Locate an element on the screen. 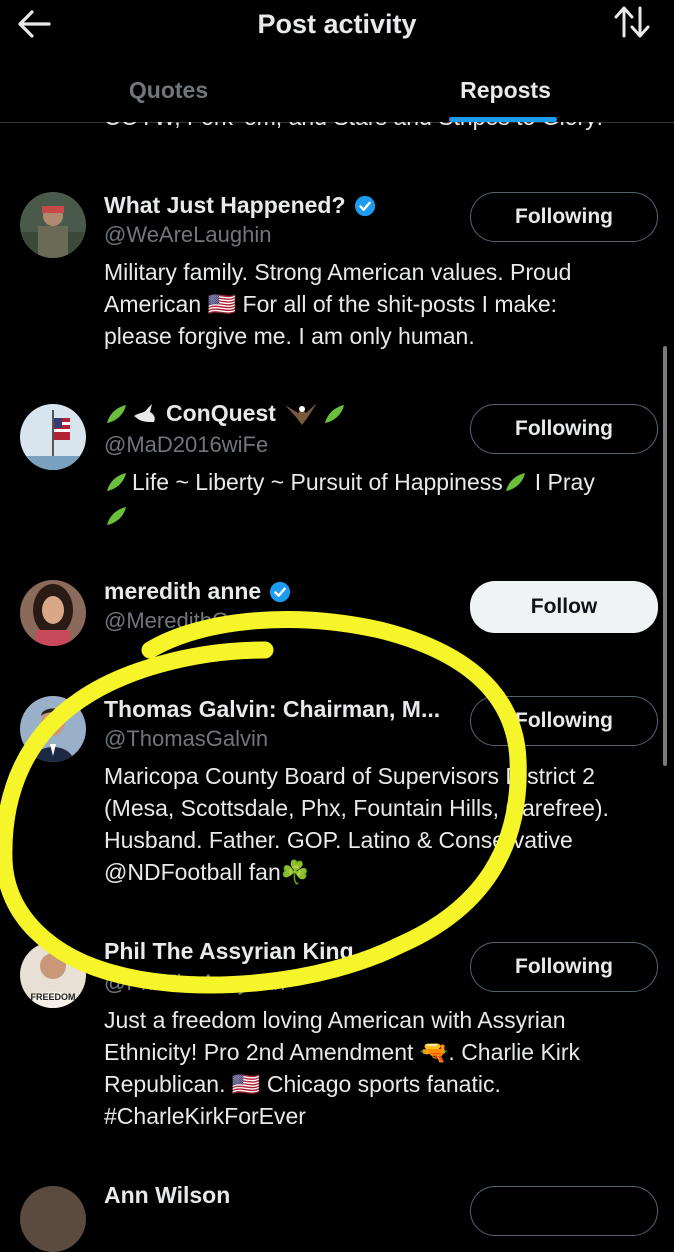 Image resolution: width=674 pixels, height=1252 pixels. arrow-left-icon is located at coordinates (34, 24).